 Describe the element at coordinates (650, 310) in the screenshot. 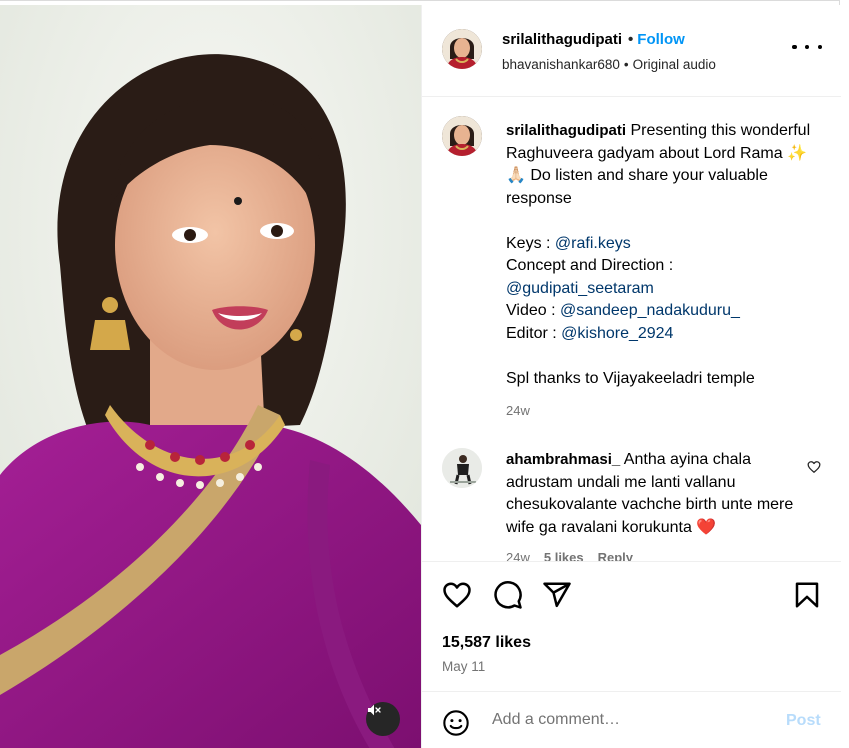

I see `mention-link: @sandeep_nadakuduru_` at that location.